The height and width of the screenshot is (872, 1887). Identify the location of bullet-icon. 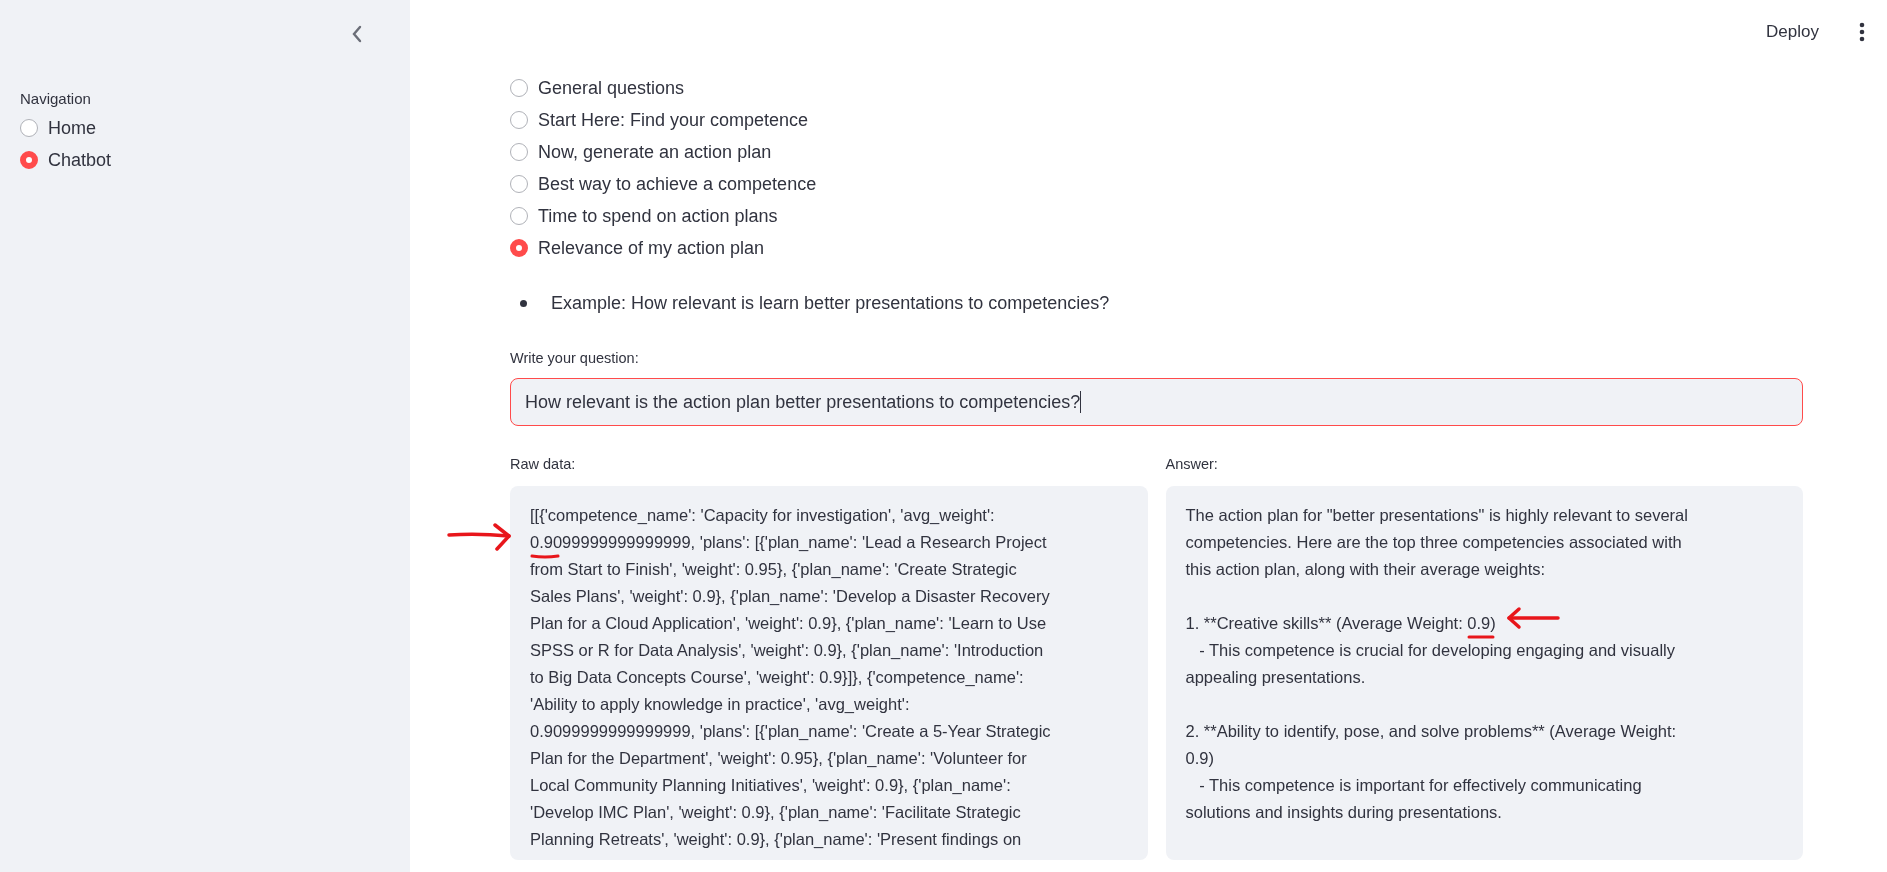
(523, 303).